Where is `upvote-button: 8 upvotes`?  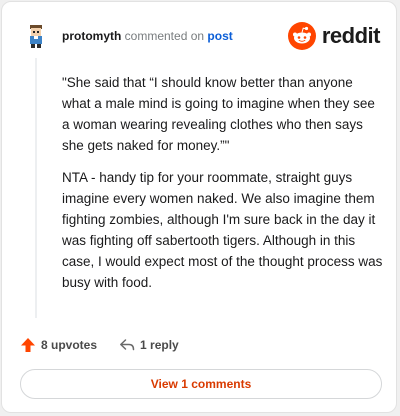 upvote-button: 8 upvotes is located at coordinates (58, 345).